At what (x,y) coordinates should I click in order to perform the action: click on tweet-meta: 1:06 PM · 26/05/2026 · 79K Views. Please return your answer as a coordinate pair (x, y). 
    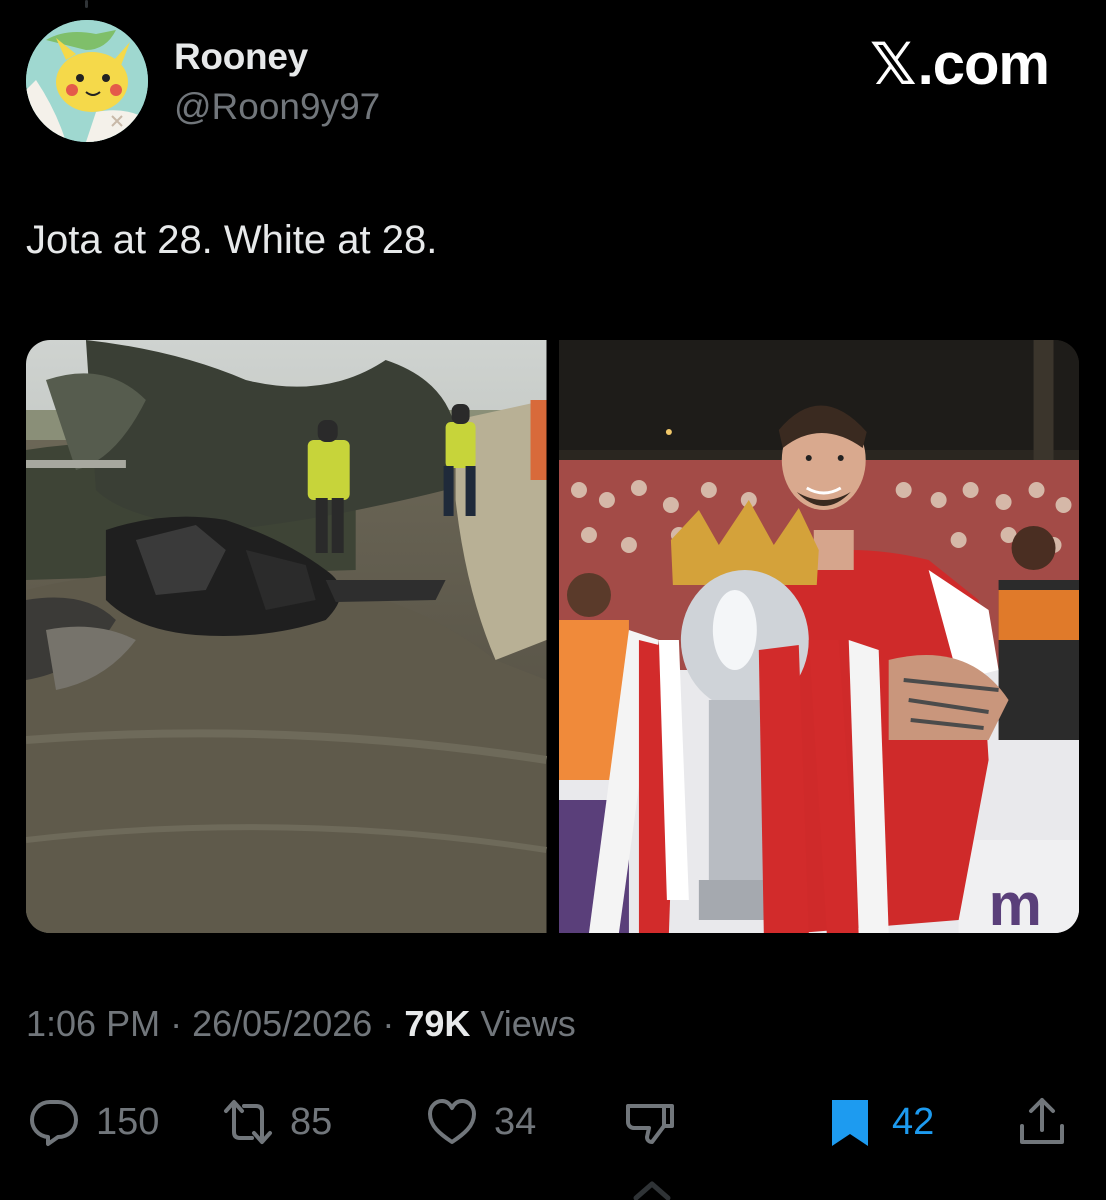
    Looking at the image, I should click on (301, 1024).